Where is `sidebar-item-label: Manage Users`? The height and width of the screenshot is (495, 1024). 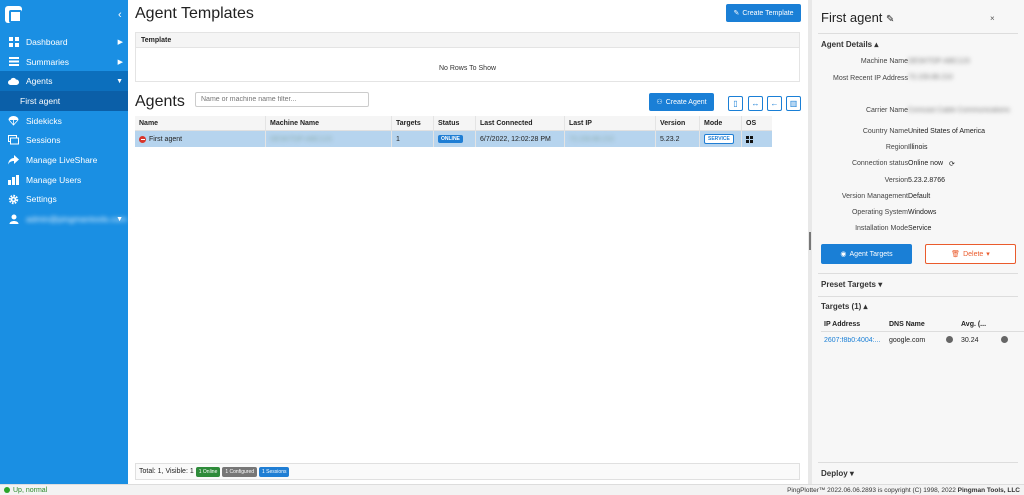 sidebar-item-label: Manage Users is located at coordinates (54, 179).